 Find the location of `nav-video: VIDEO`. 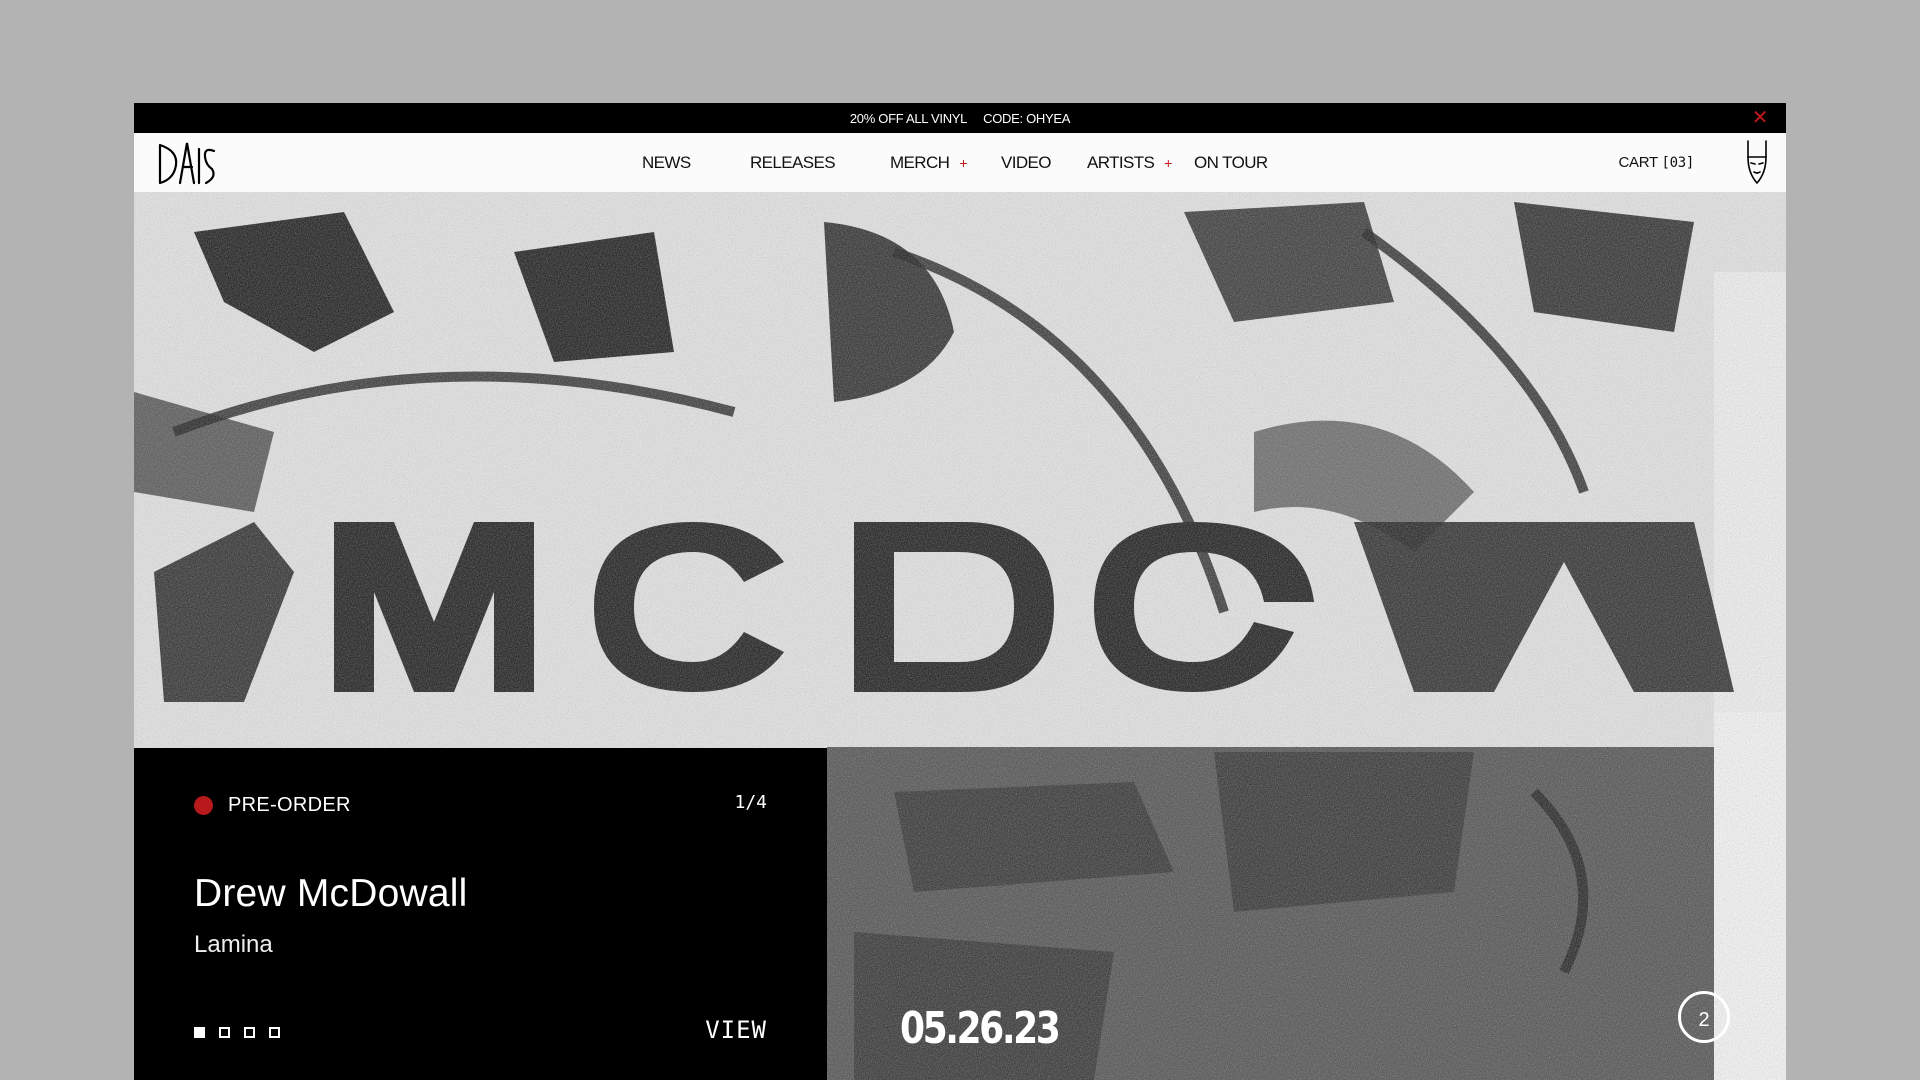

nav-video: VIDEO is located at coordinates (1026, 163).